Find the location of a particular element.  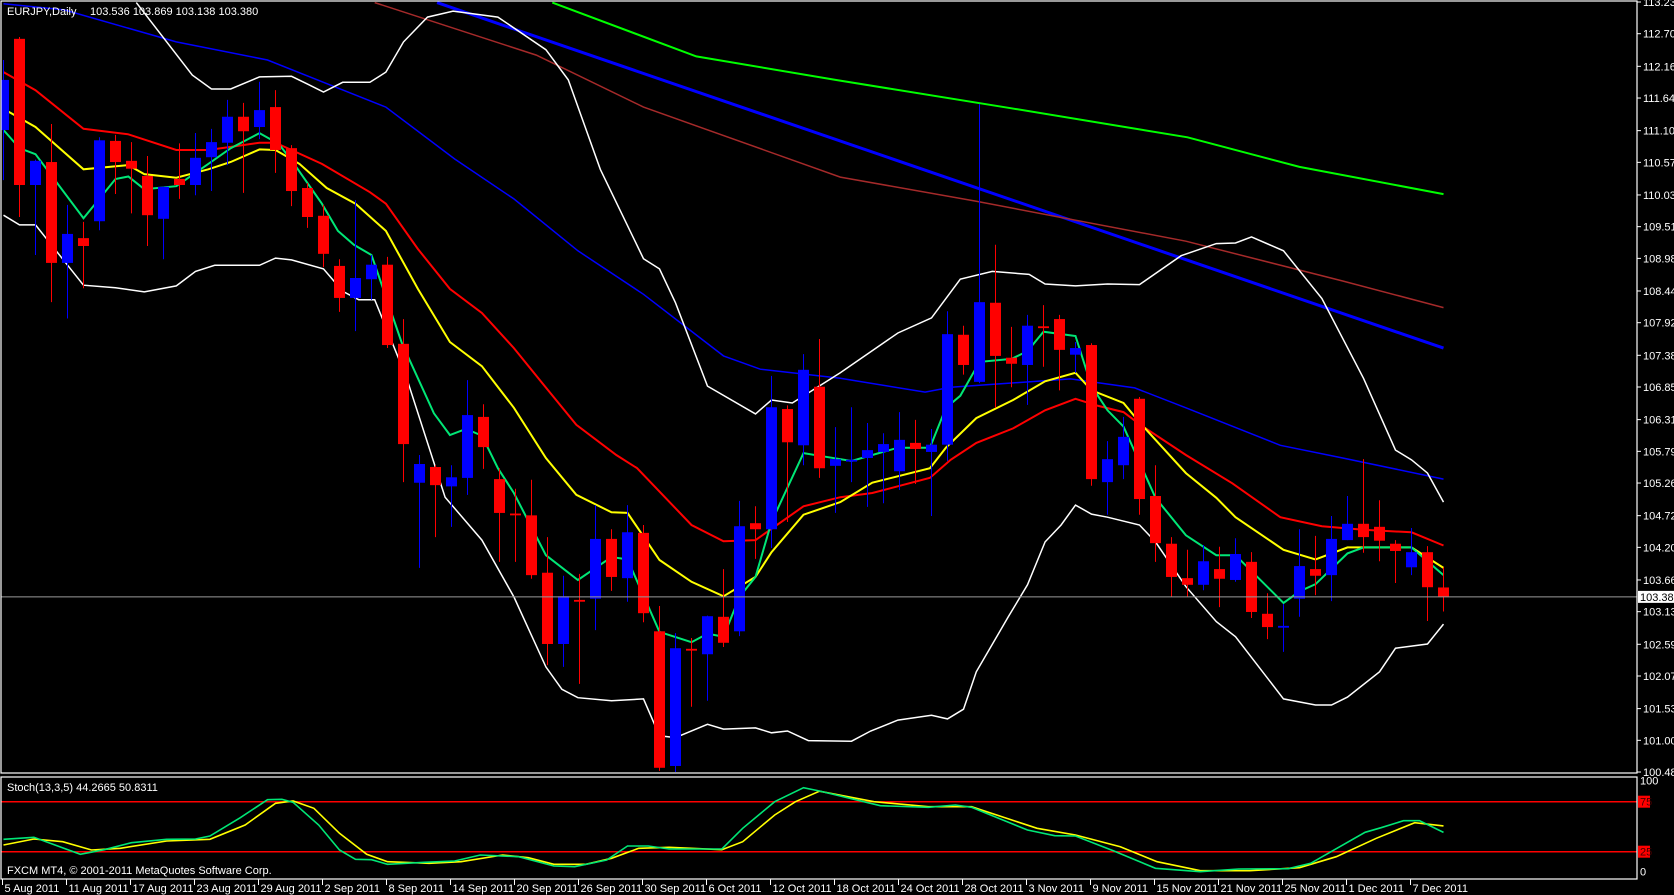

date-label: 7 Dec 2011 is located at coordinates (1440, 889).